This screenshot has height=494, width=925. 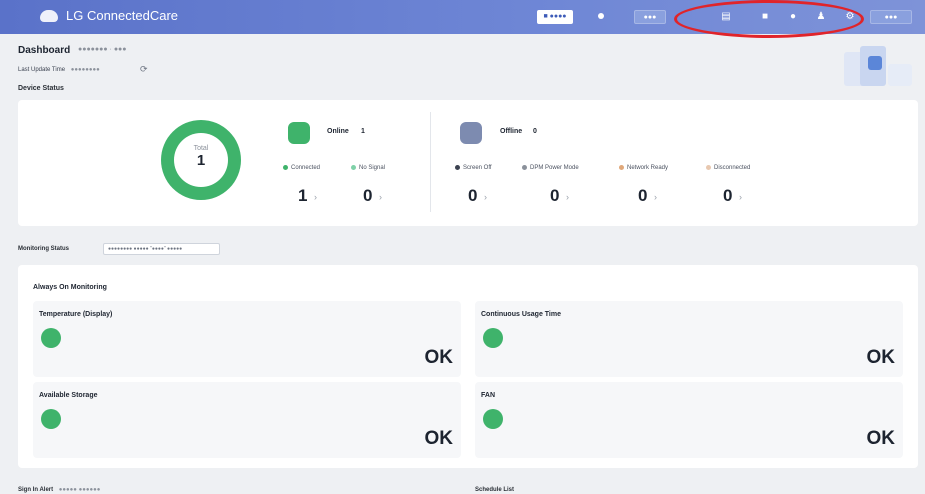 What do you see at coordinates (247, 420) in the screenshot?
I see `tile-available-storage: Available Storage OK` at bounding box center [247, 420].